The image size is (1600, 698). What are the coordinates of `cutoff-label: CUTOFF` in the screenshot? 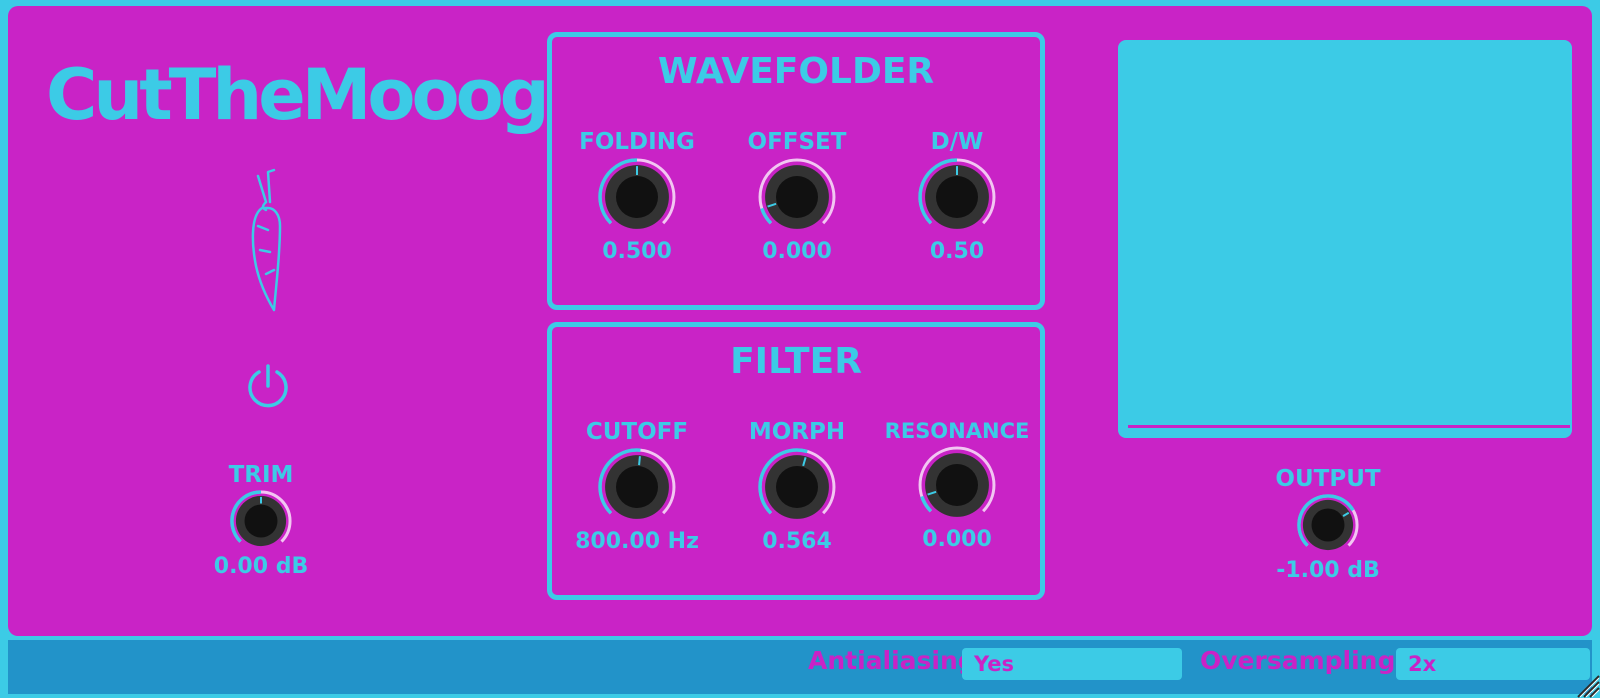 It's located at (637, 432).